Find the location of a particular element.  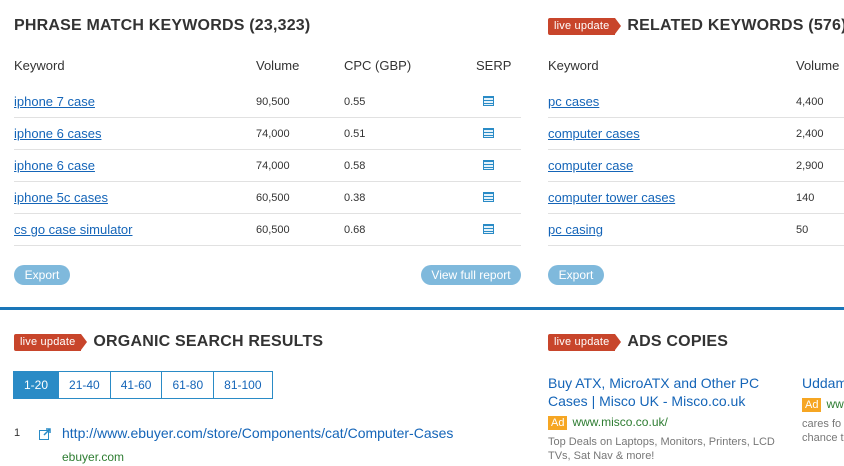

keyword-link: iphone 6 case is located at coordinates (54, 165).